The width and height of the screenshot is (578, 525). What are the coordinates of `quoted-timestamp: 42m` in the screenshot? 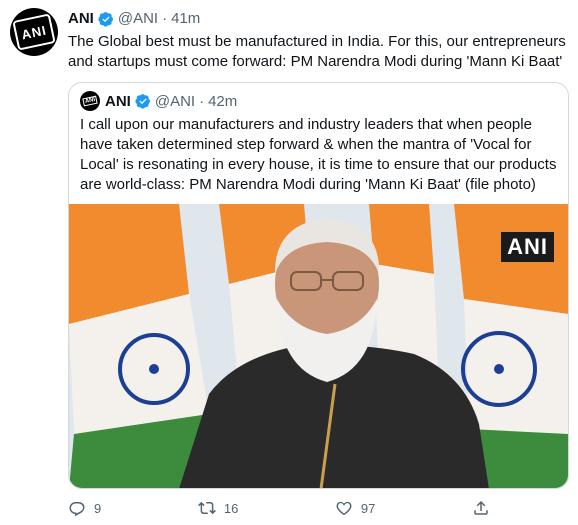 It's located at (223, 101).